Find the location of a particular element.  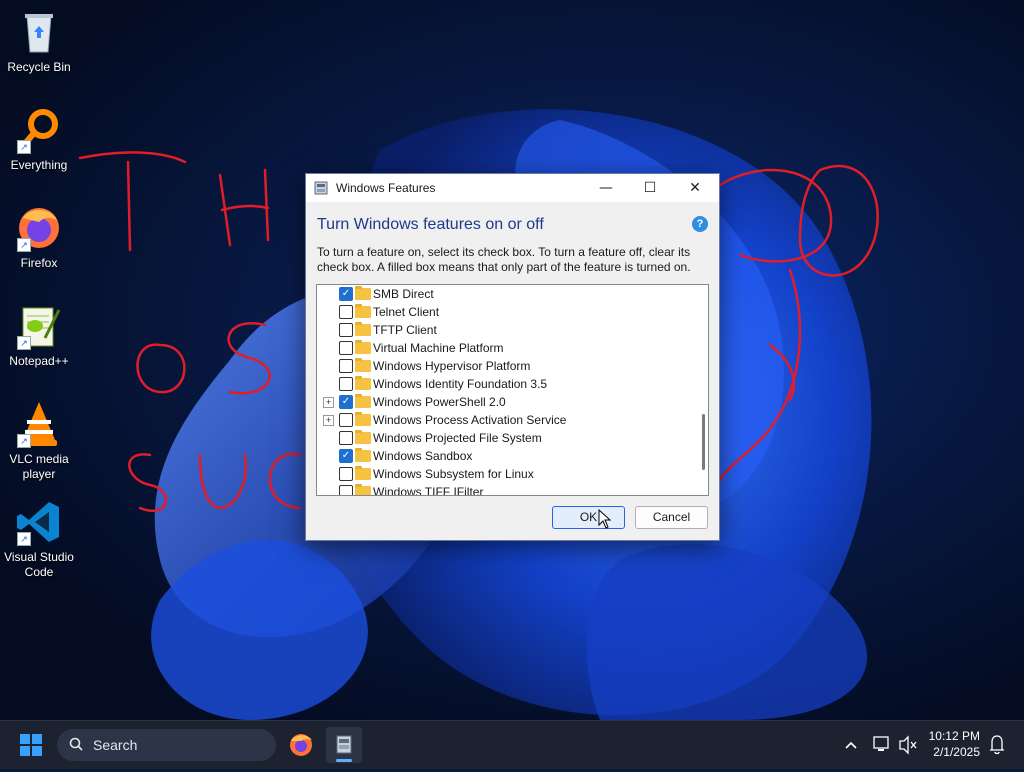

feature-row: TFTP Client is located at coordinates (506, 330).